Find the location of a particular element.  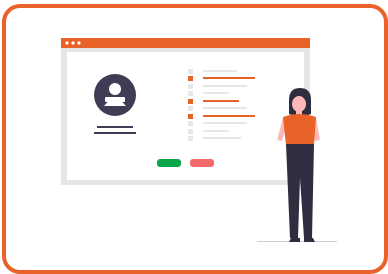

right-shoe is located at coordinates (309, 240).